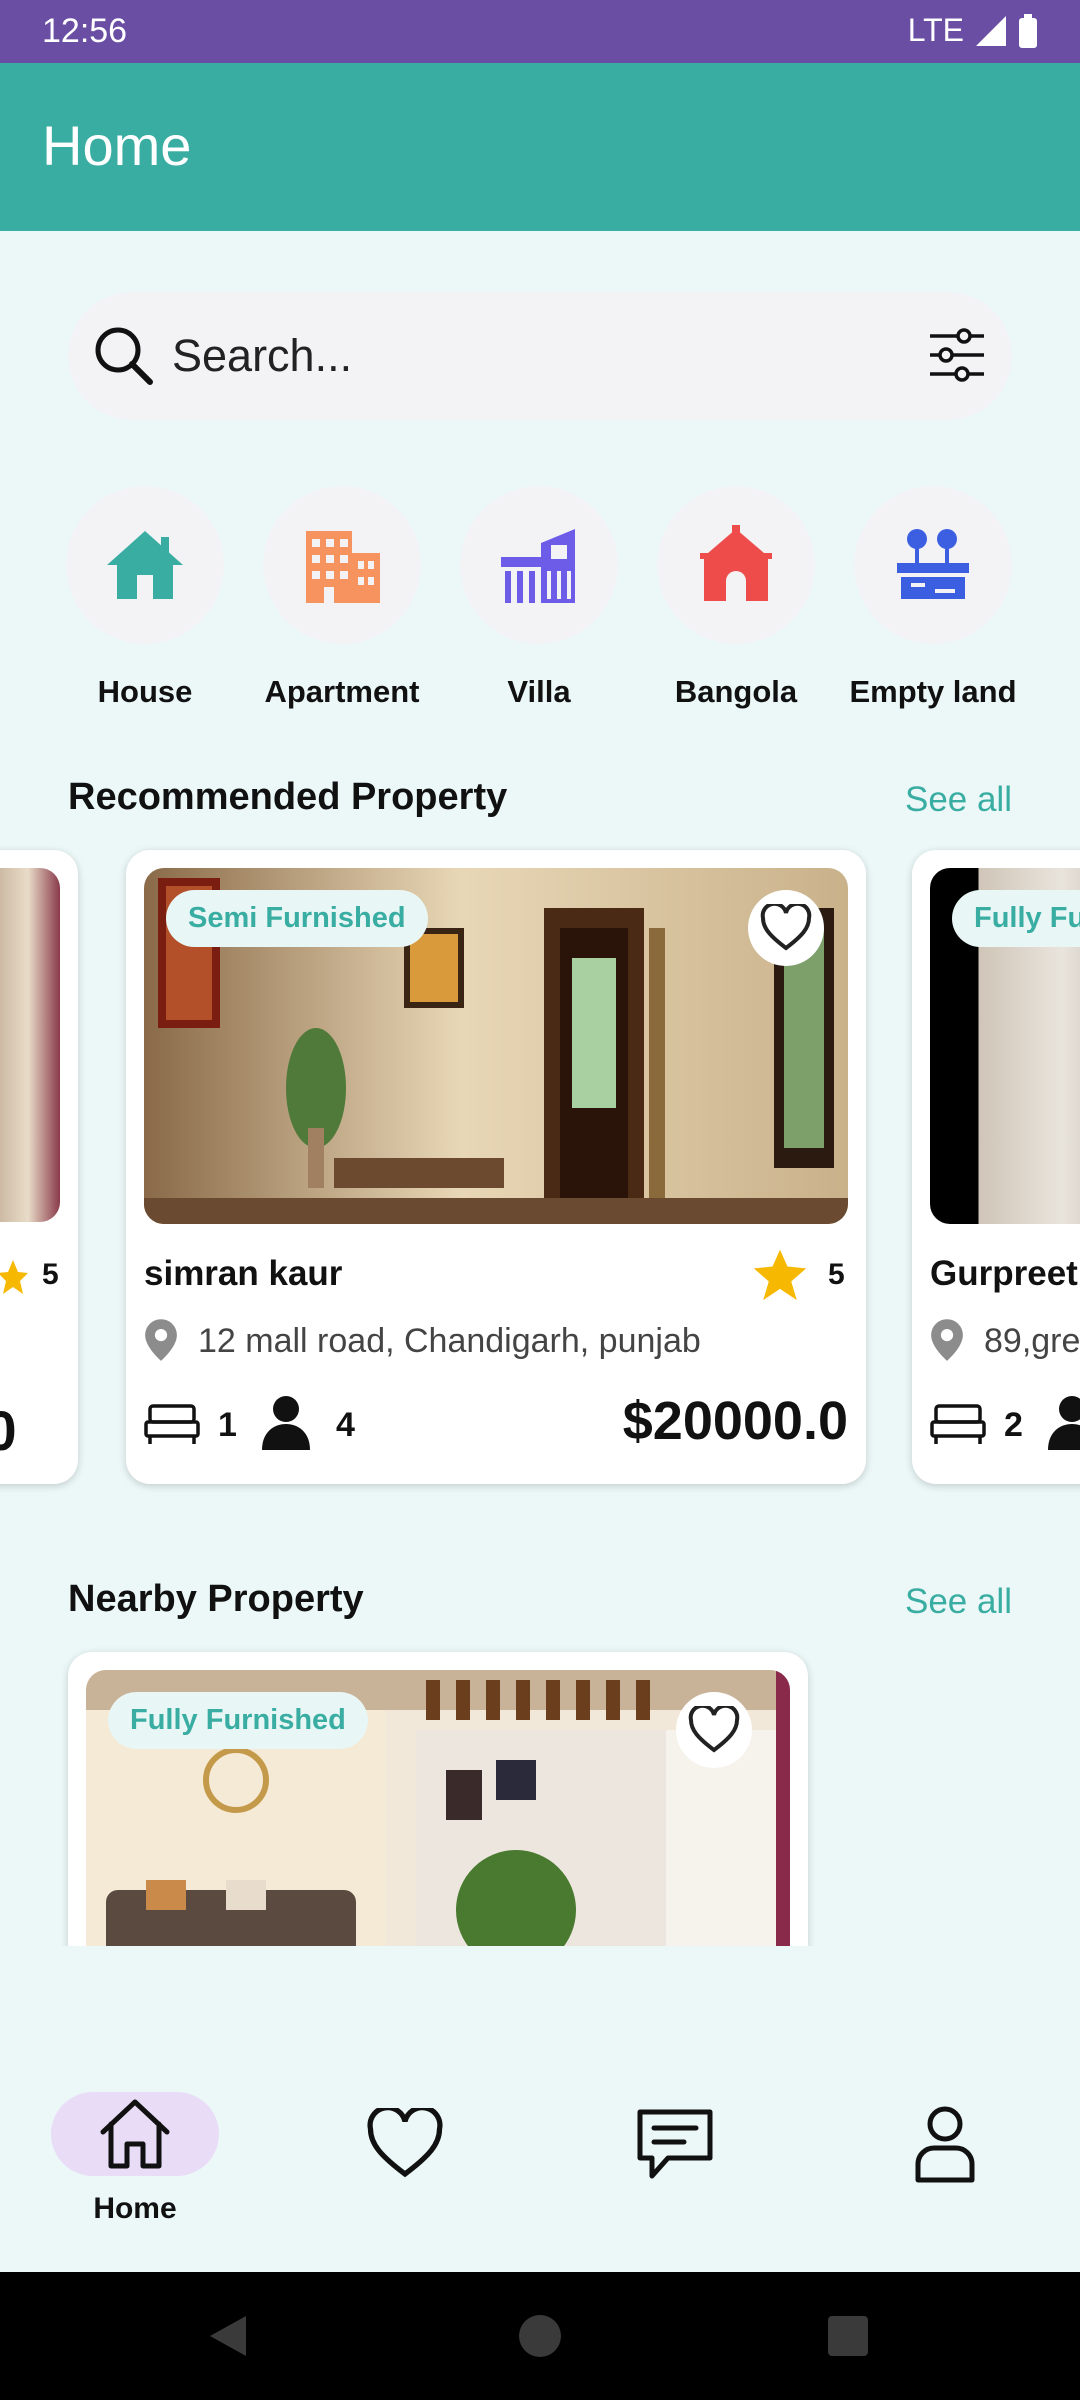 Image resolution: width=1080 pixels, height=2400 pixels. Describe the element at coordinates (243, 1273) in the screenshot. I see `owner-name: simran kaur` at that location.